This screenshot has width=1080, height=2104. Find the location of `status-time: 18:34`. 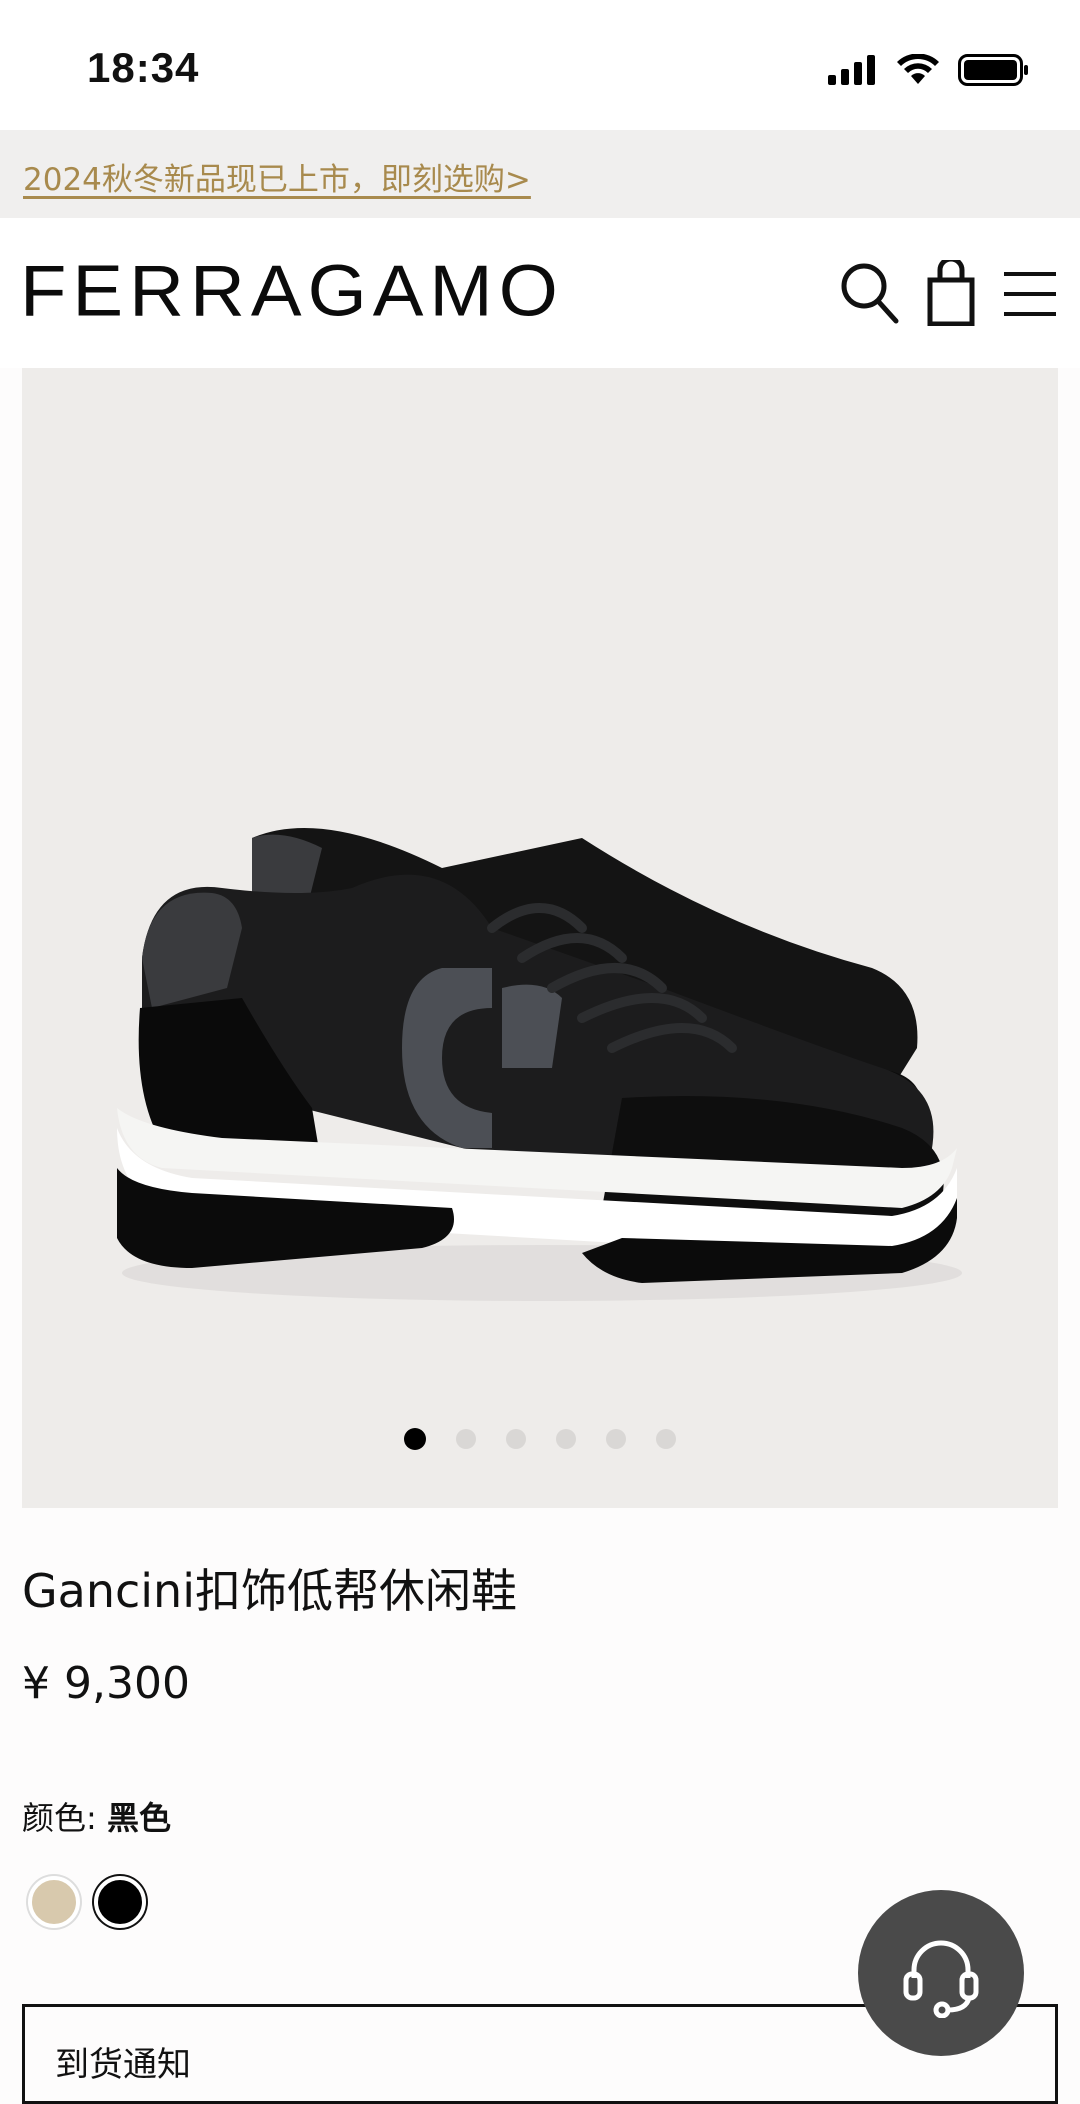

status-time: 18:34 is located at coordinates (143, 67).